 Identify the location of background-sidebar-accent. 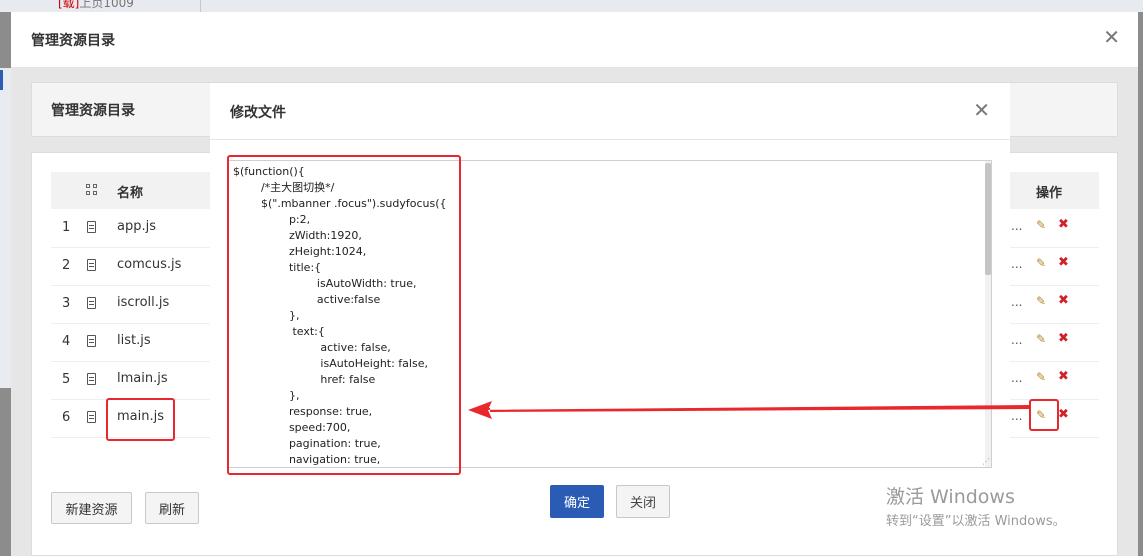
(1, 80).